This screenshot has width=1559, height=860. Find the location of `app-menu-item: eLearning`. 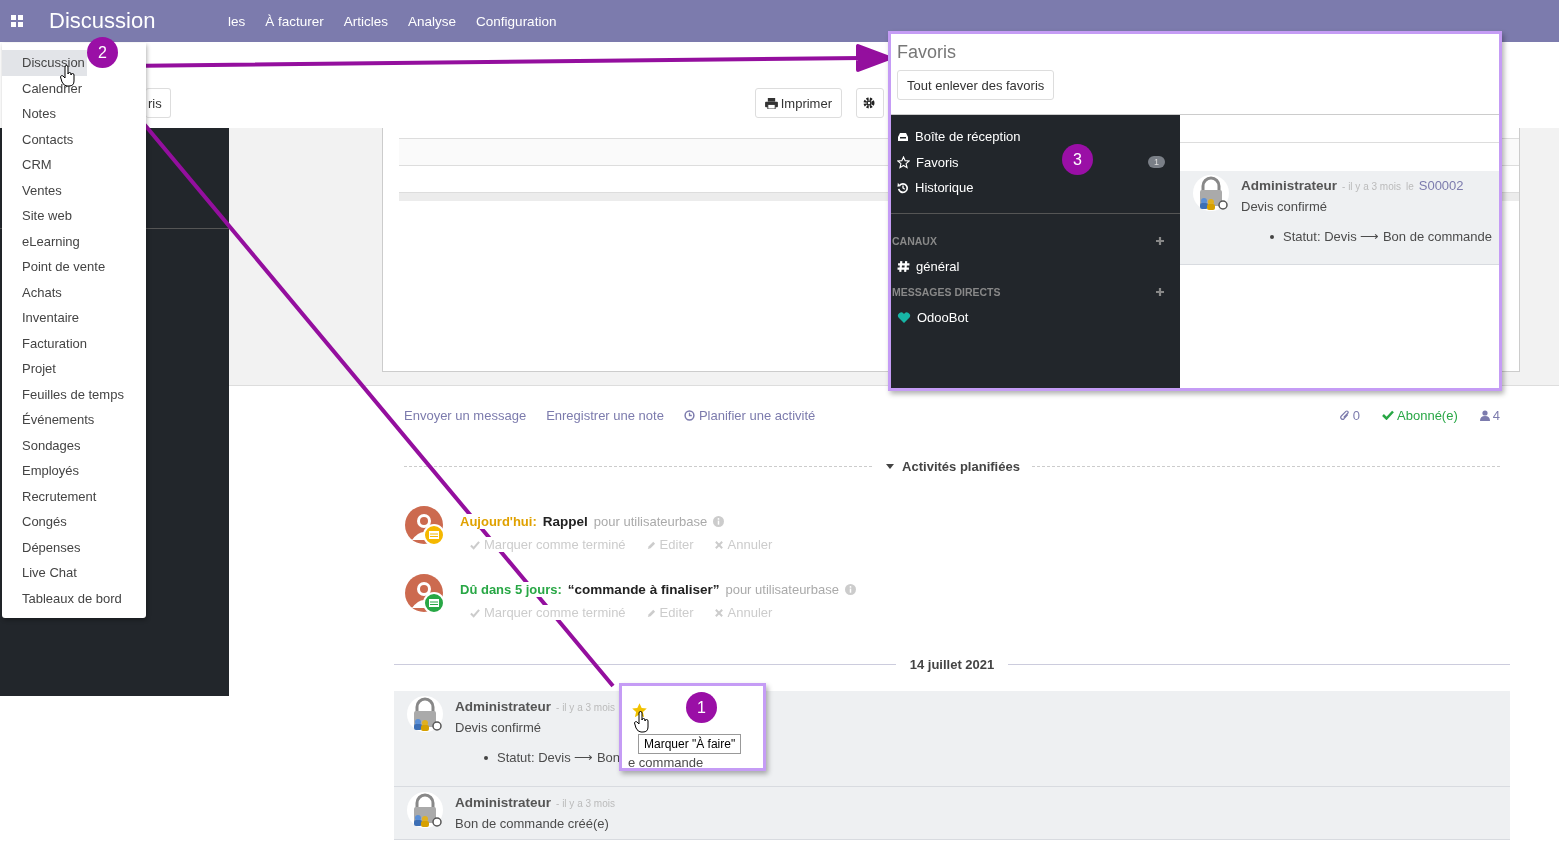

app-menu-item: eLearning is located at coordinates (42, 241).